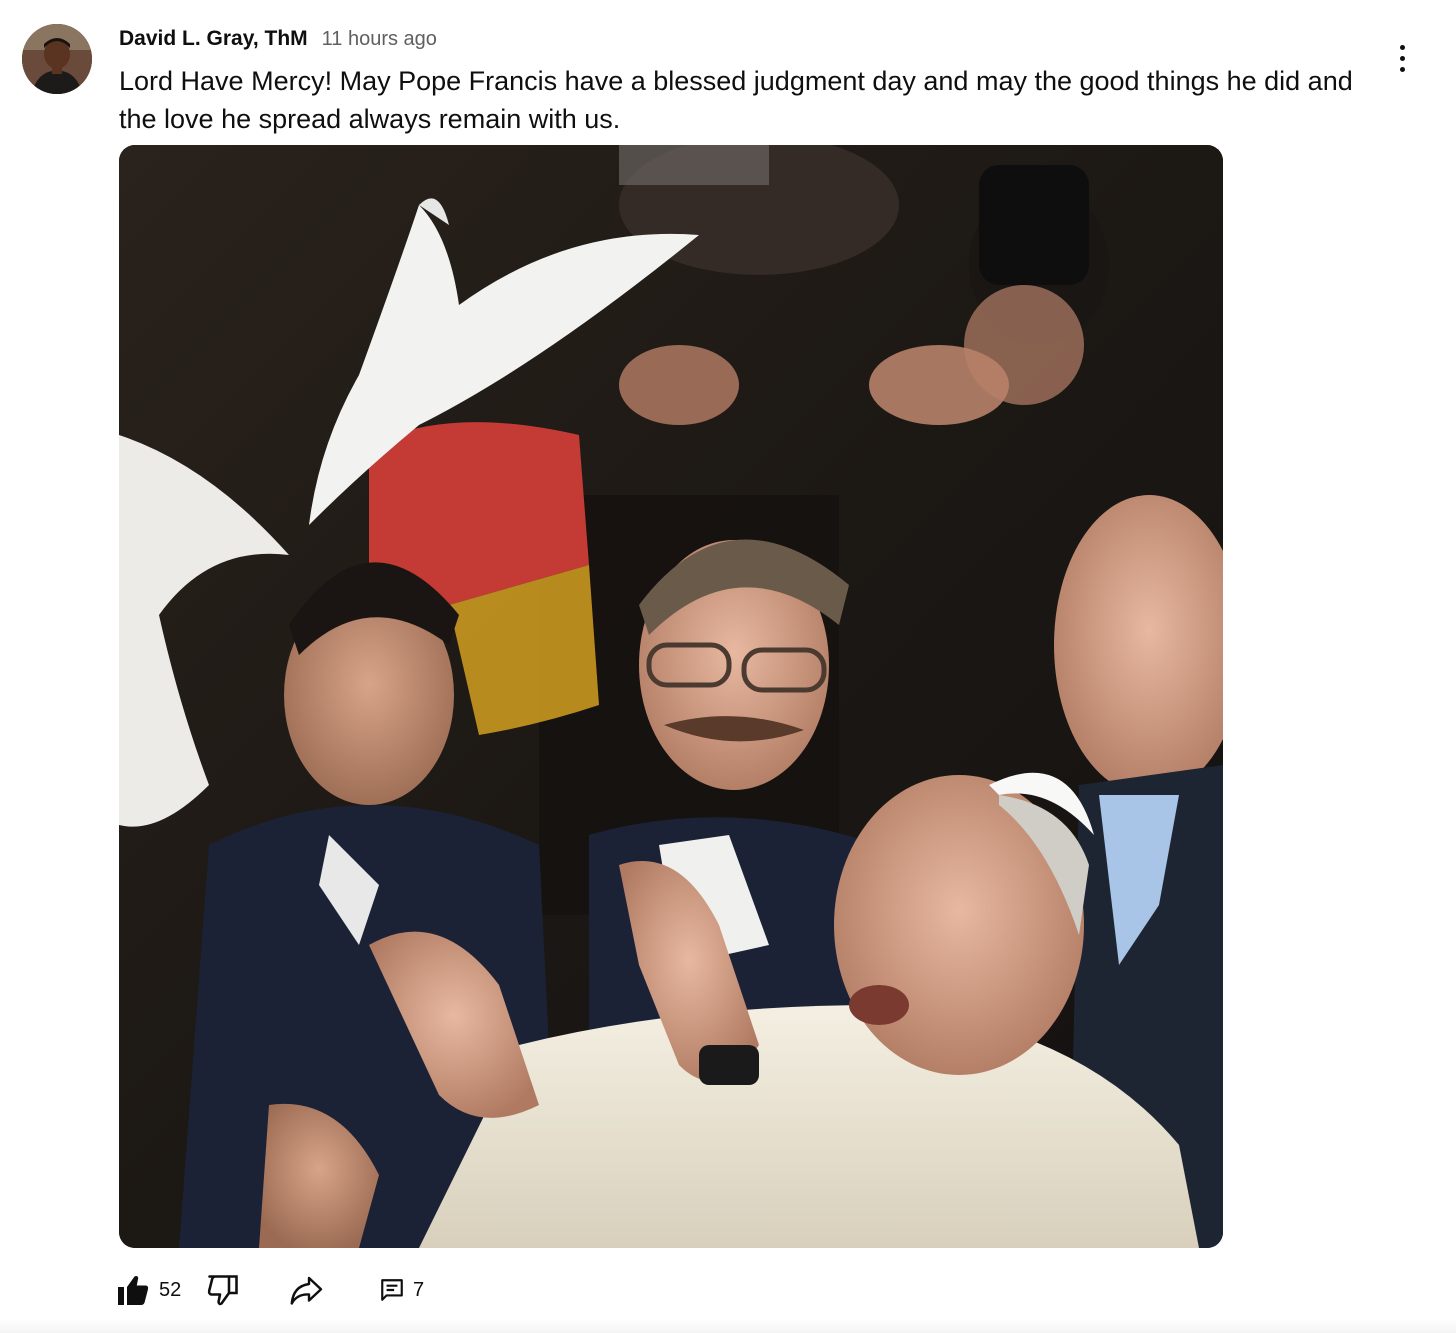 Image resolution: width=1456 pixels, height=1333 pixels. What do you see at coordinates (306, 1290) in the screenshot?
I see `share-arrow-icon` at bounding box center [306, 1290].